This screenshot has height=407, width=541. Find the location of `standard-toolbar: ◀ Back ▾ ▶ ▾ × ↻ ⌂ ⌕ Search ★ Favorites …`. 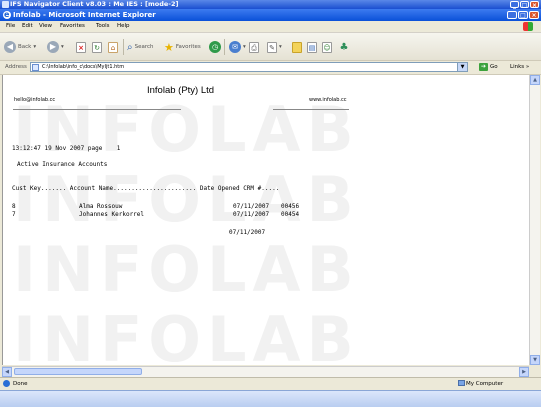

standard-toolbar: ◀ Back ▾ ▶ ▾ × ↻ ⌂ ⌕ Search ★ Favorites … is located at coordinates (270, 47).